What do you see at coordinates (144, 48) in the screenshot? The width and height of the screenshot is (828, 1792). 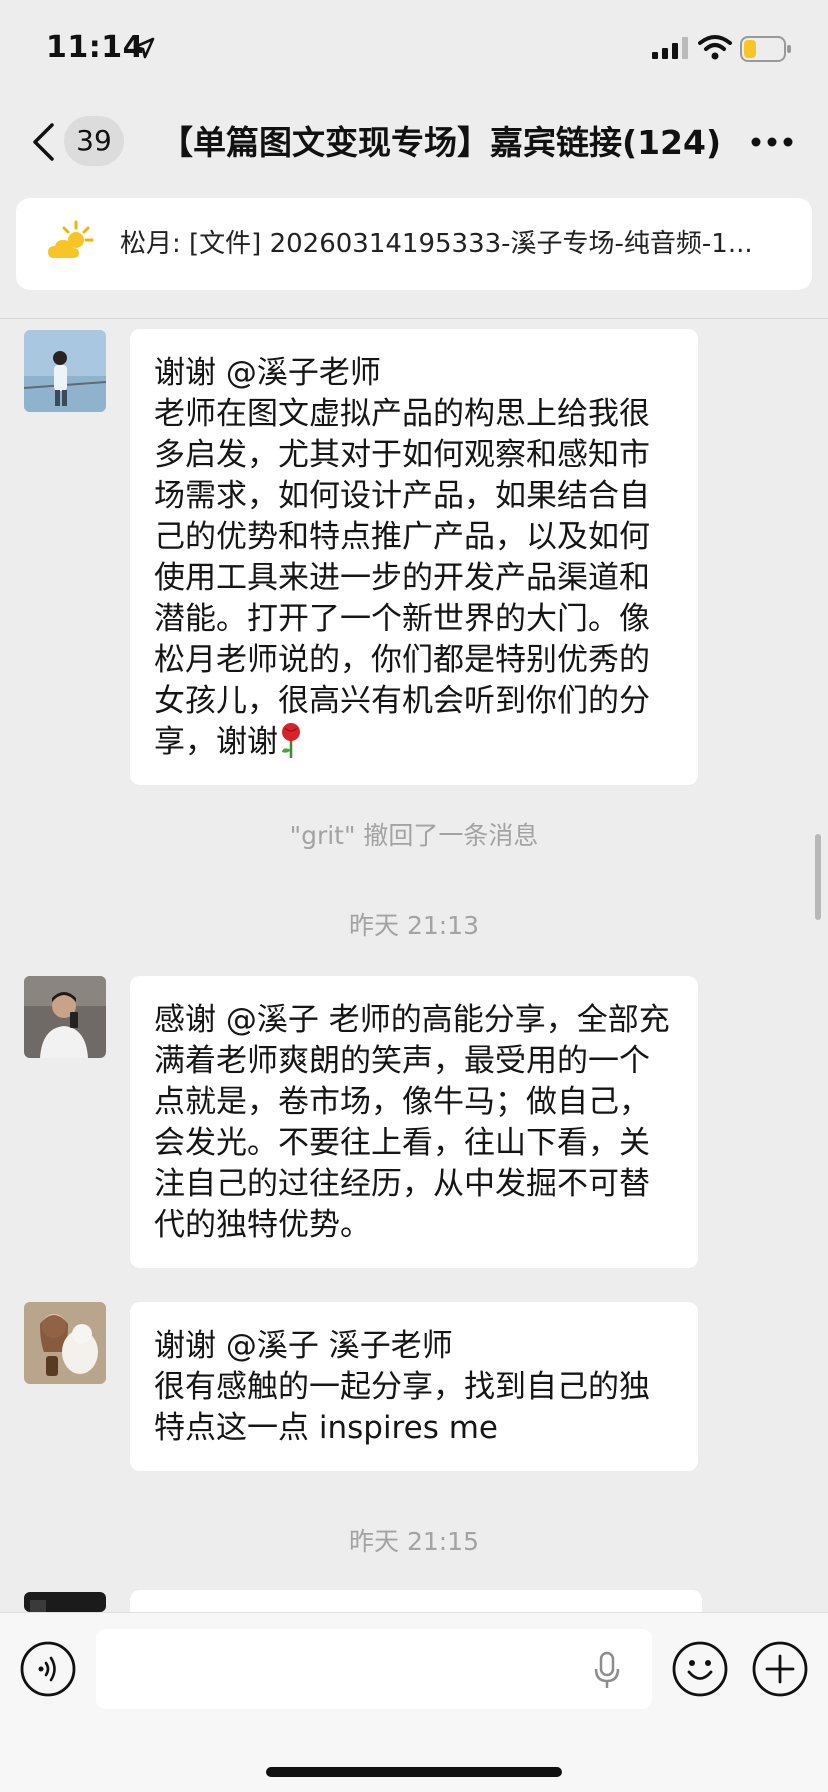 I see `location-arrow-icon` at bounding box center [144, 48].